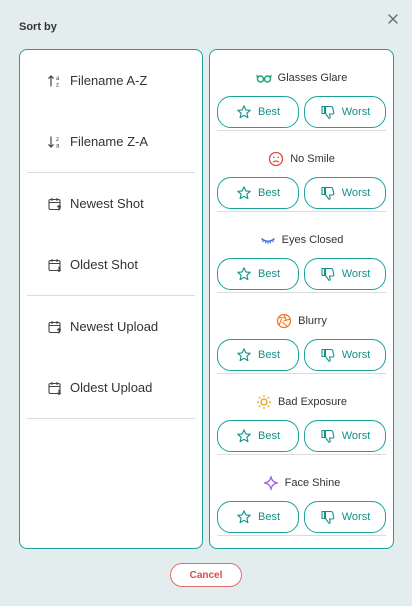  Describe the element at coordinates (301, 90) in the screenshot. I see `category-glasses-glare: Glasses Glare Best Worst` at that location.